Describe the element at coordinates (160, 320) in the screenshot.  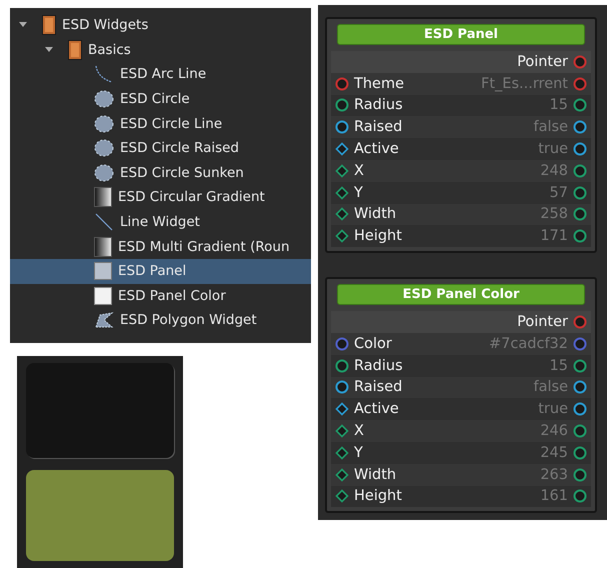
I see `tree-item: ESD Polygon Widget` at that location.